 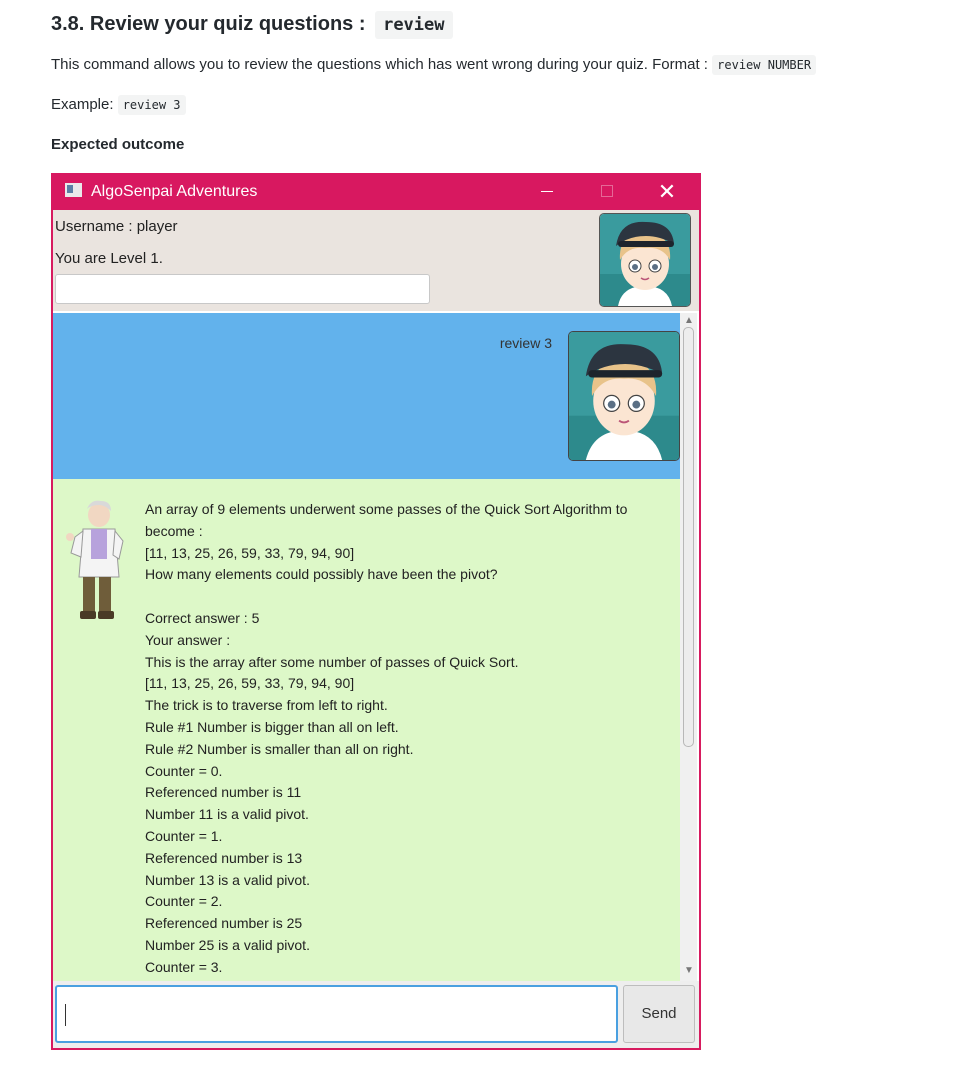 What do you see at coordinates (607, 191) in the screenshot?
I see `maximize-button` at bounding box center [607, 191].